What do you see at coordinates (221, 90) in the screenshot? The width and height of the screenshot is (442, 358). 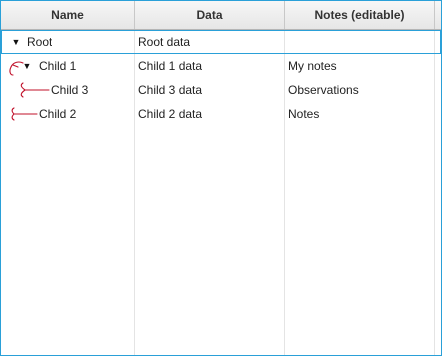 I see `tree-row-child-3: Child 3 Child 3 data Observations` at bounding box center [221, 90].